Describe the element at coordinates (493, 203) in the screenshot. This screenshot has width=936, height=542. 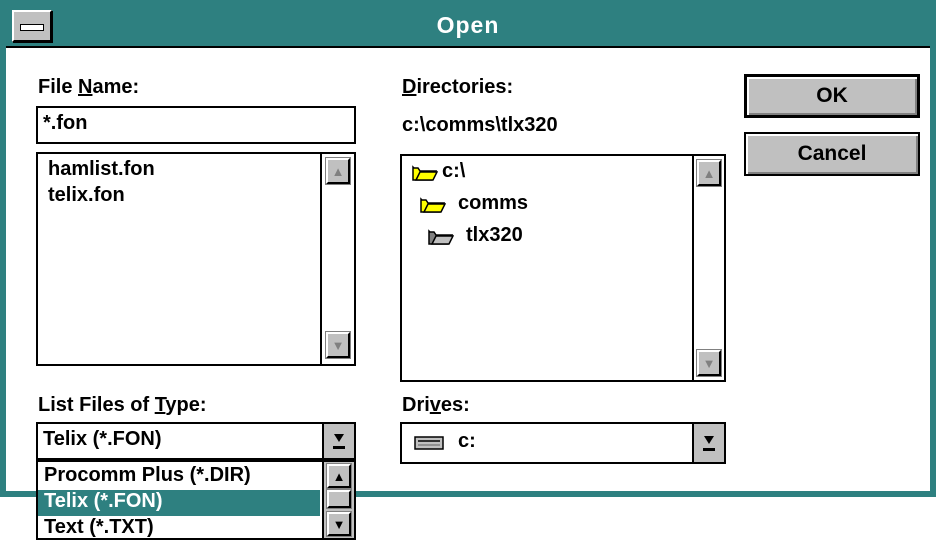
I see `tree-item-comms: comms` at that location.